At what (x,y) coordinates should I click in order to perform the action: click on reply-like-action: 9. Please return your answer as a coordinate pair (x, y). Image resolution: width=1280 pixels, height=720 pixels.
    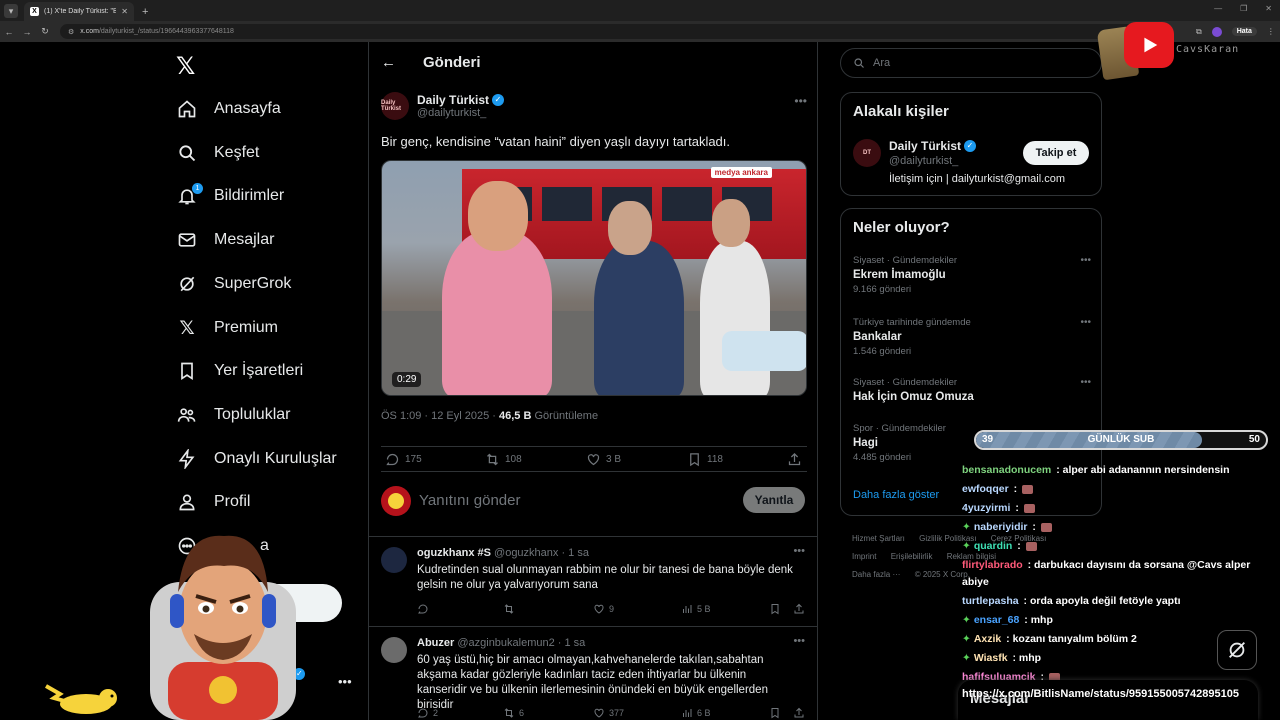
    Looking at the image, I should click on (603, 609).